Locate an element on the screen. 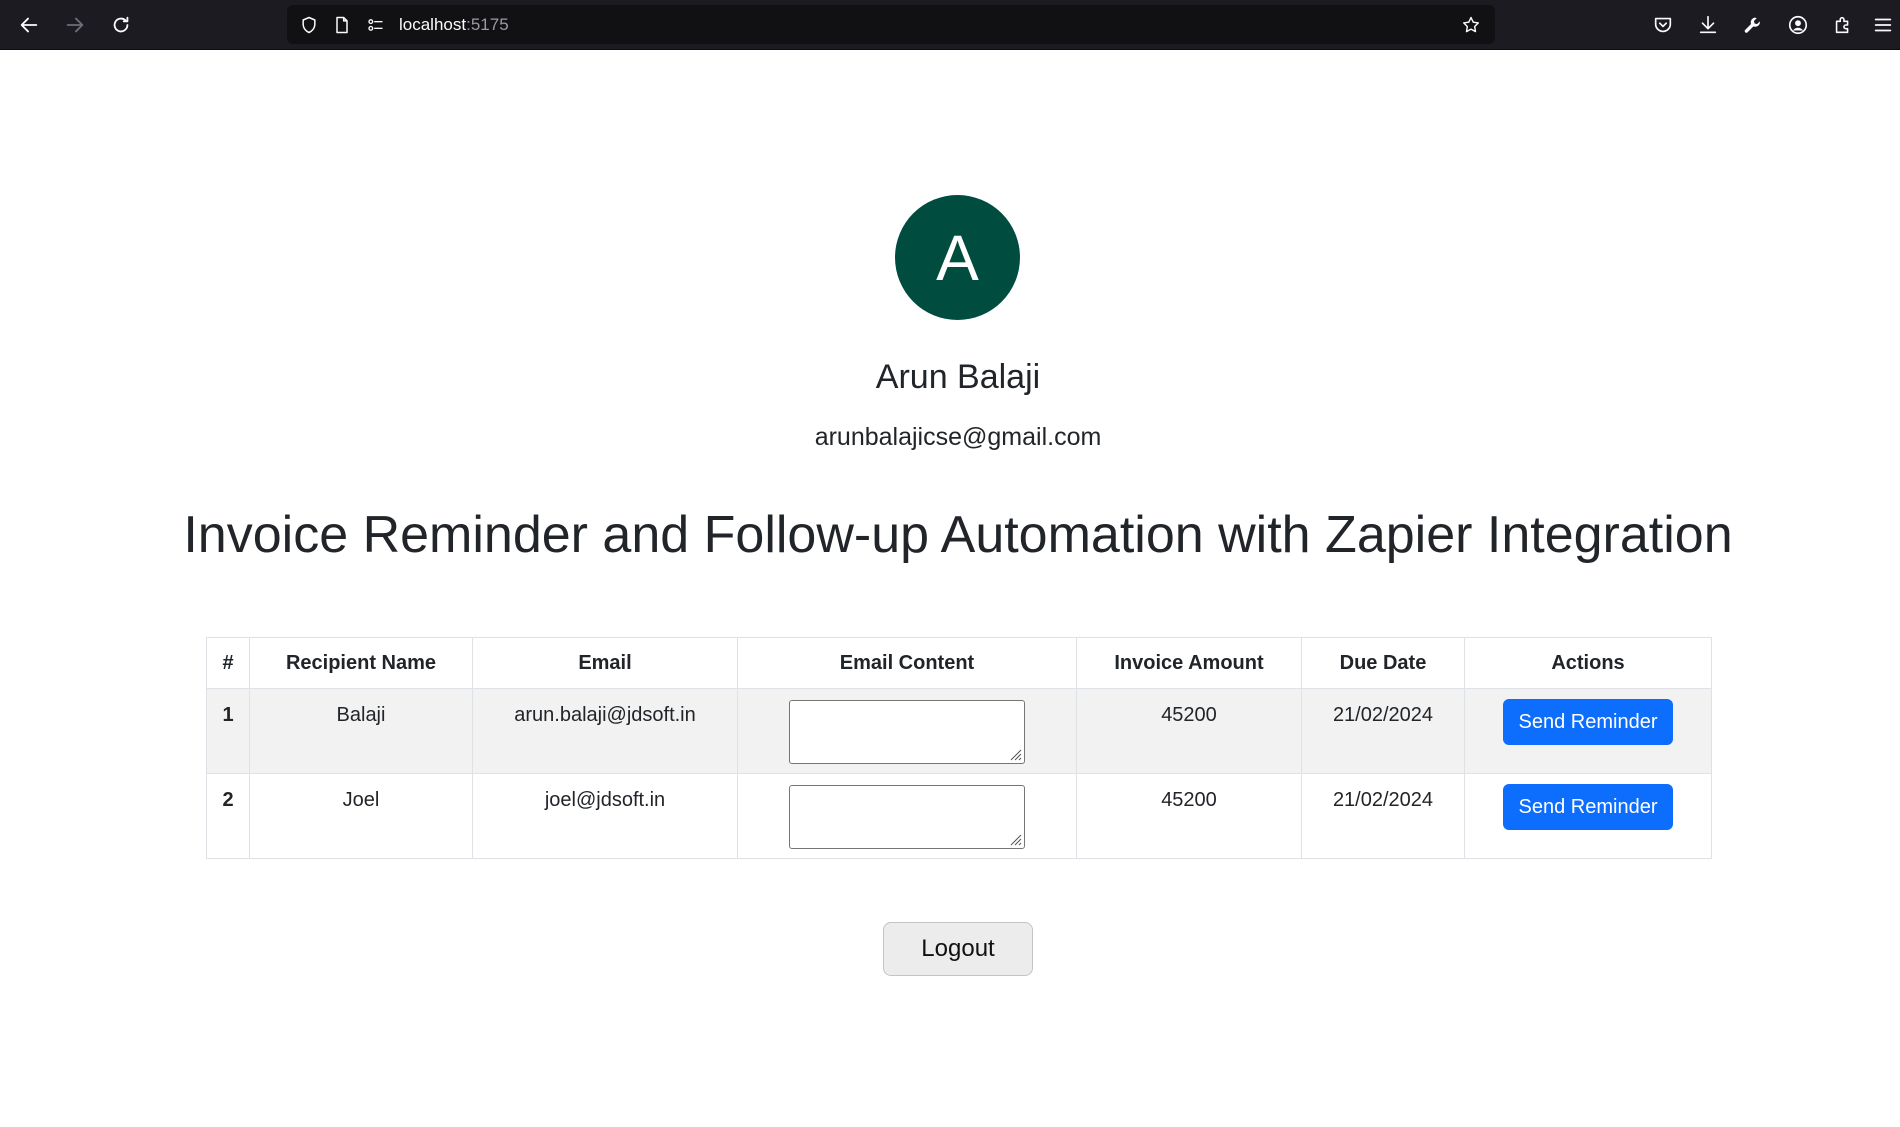 This screenshot has width=1900, height=1127. reload-icon is located at coordinates (121, 24).